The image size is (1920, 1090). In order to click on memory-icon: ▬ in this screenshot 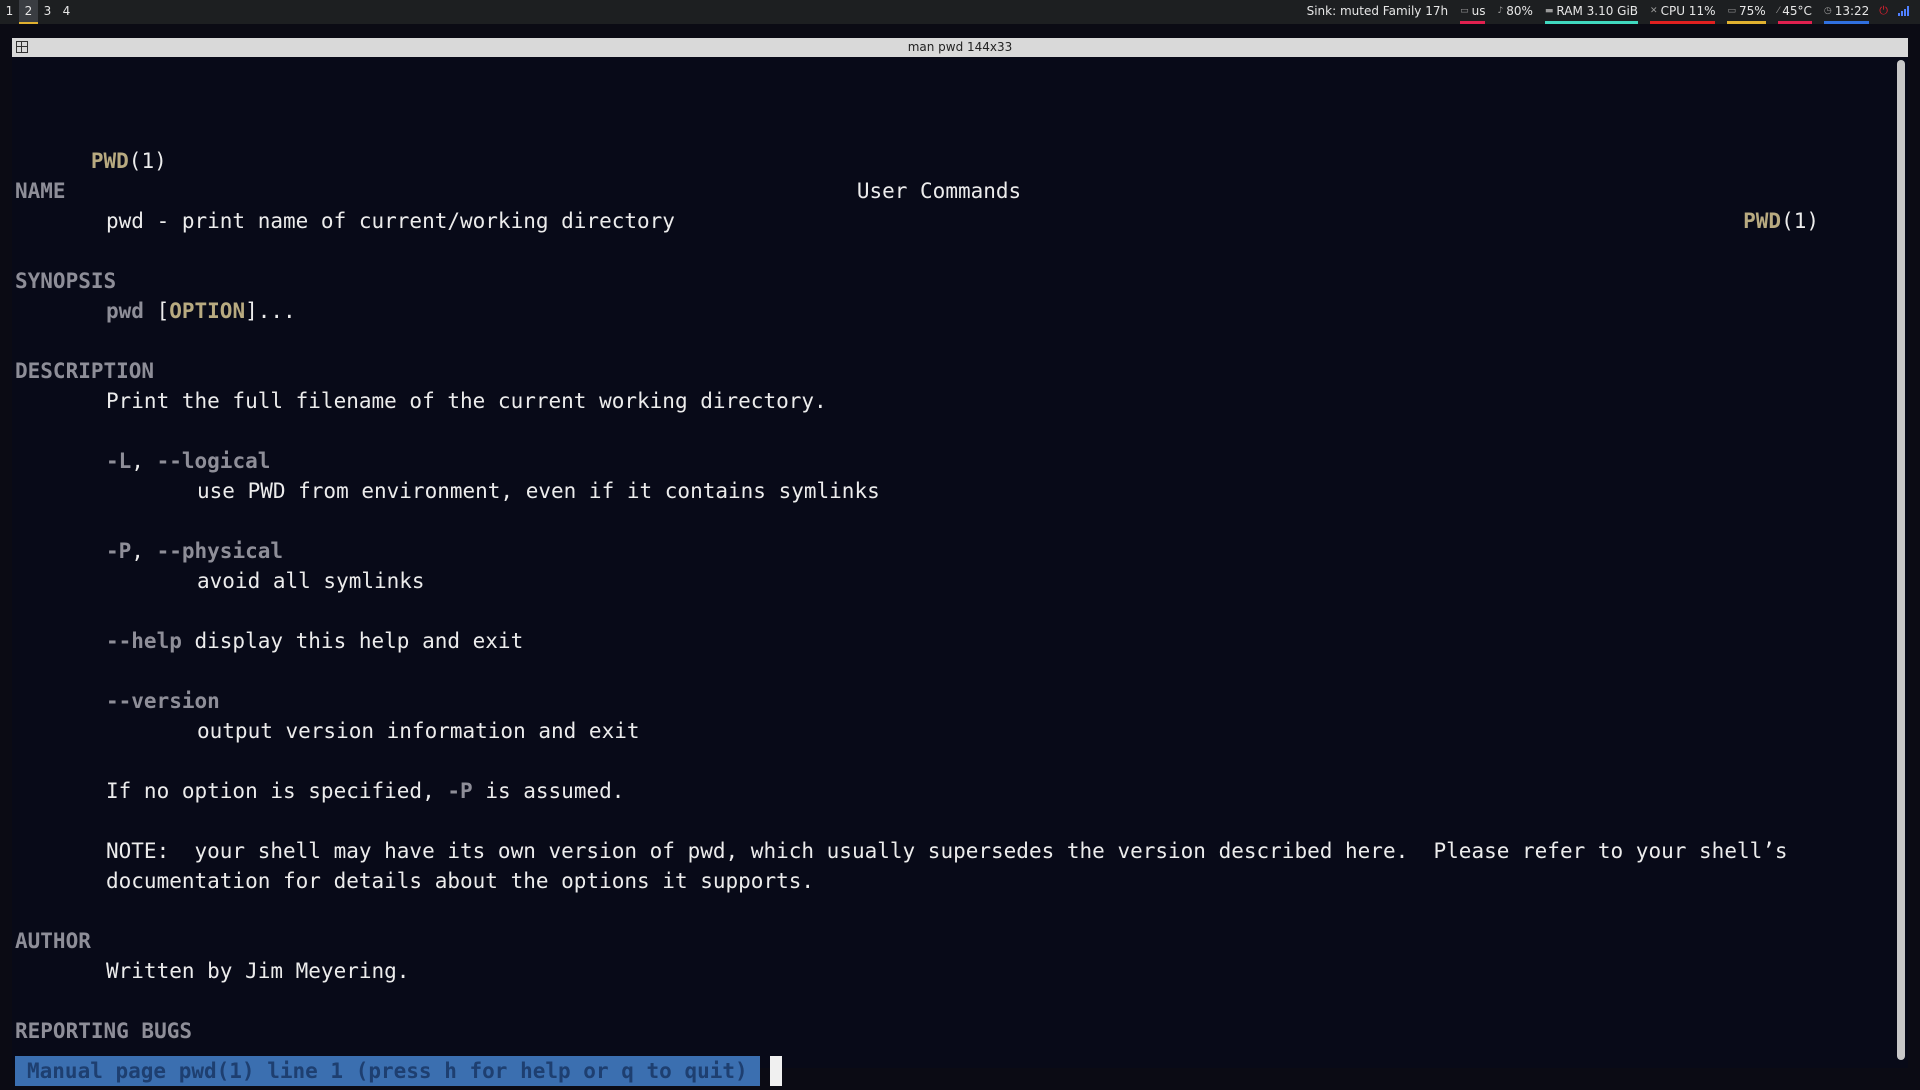, I will do `click(1549, 10)`.